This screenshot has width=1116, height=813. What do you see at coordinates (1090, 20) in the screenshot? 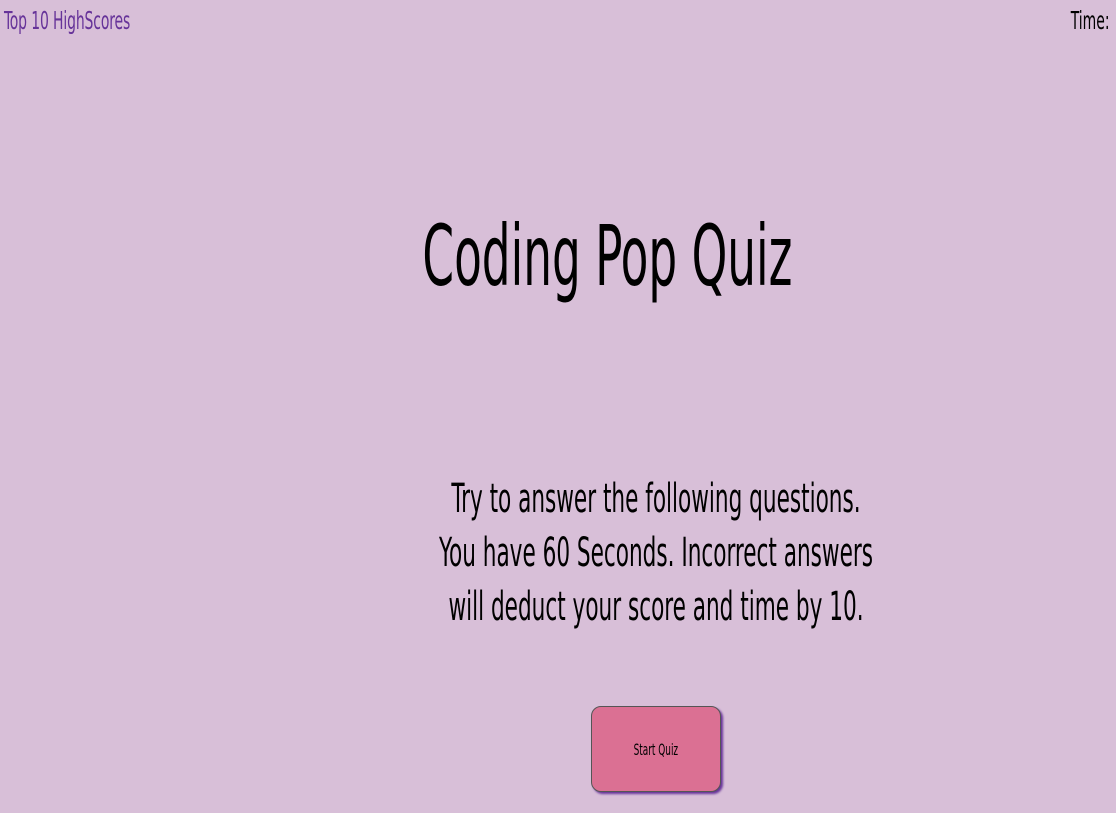
I see `timer-label: Time:` at bounding box center [1090, 20].